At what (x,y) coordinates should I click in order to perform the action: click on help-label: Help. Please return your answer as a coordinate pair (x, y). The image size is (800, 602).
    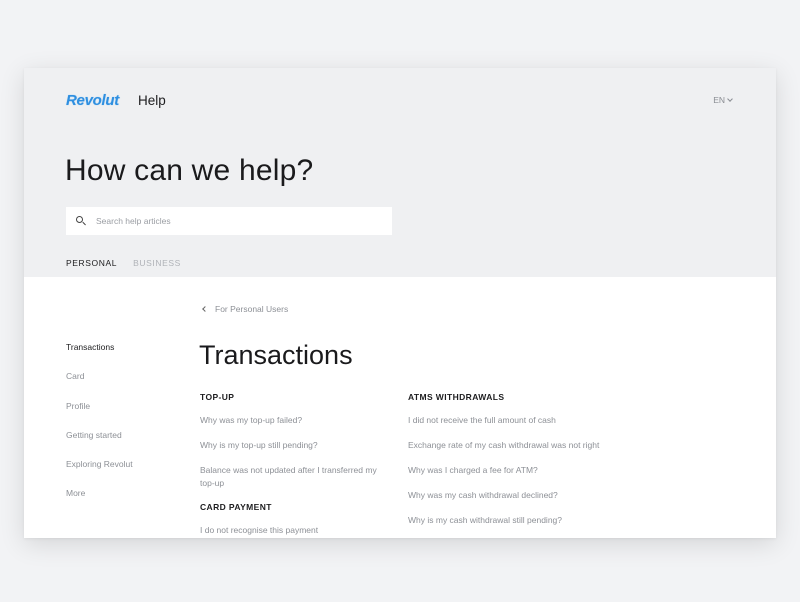
    Looking at the image, I should click on (152, 100).